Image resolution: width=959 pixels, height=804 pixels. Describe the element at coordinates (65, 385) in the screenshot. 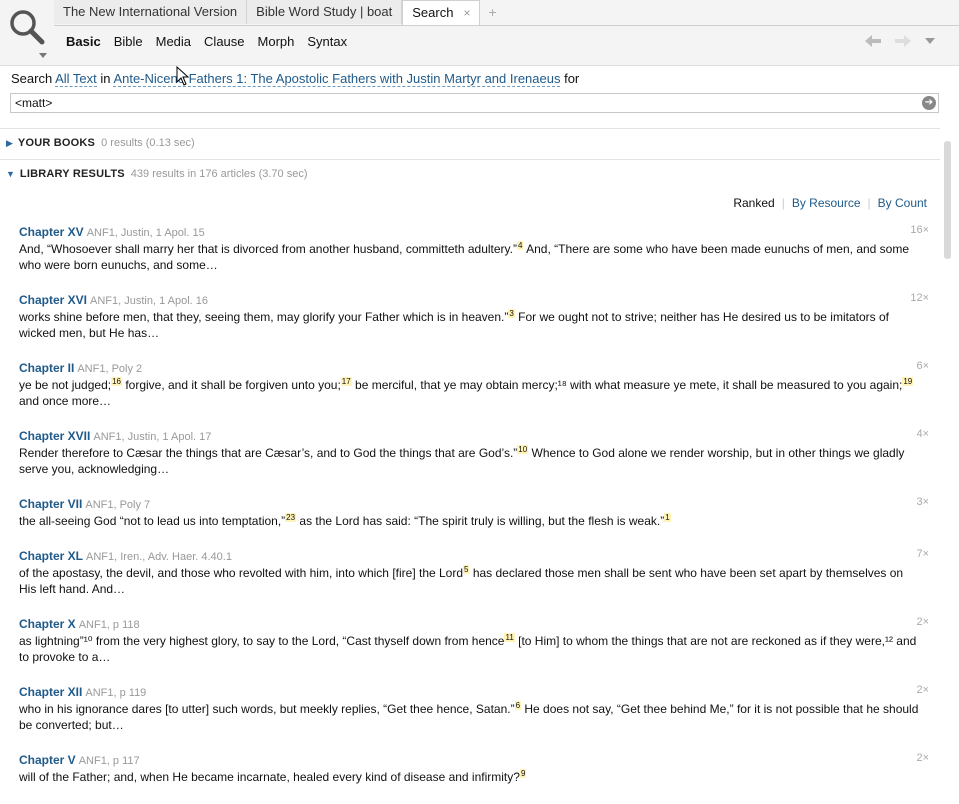

I see `snippet-text: ye be not judged;` at that location.